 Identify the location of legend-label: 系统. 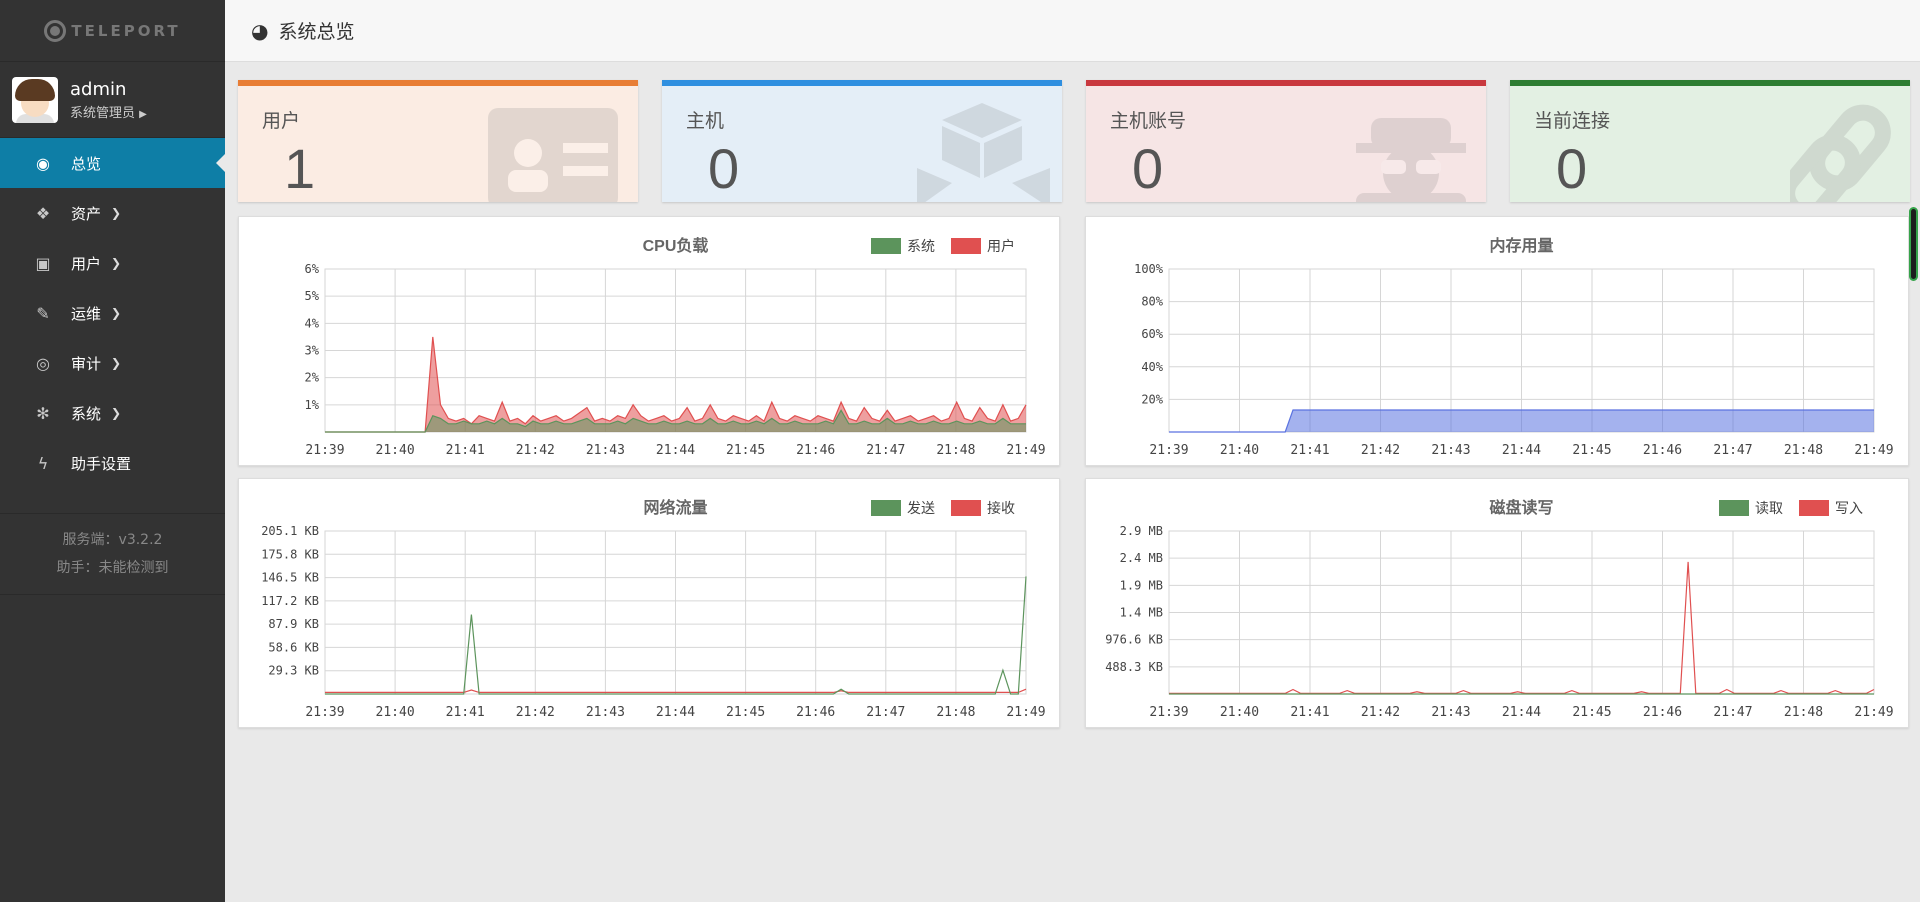
(921, 246).